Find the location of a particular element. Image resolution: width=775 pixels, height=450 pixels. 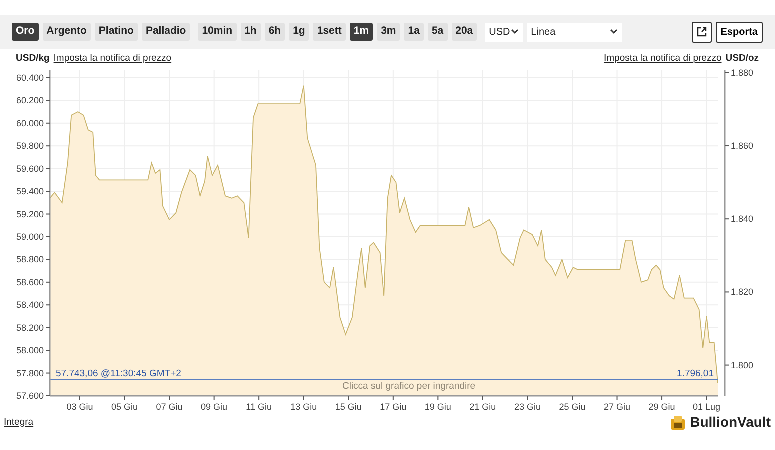

open-external-button is located at coordinates (702, 32).